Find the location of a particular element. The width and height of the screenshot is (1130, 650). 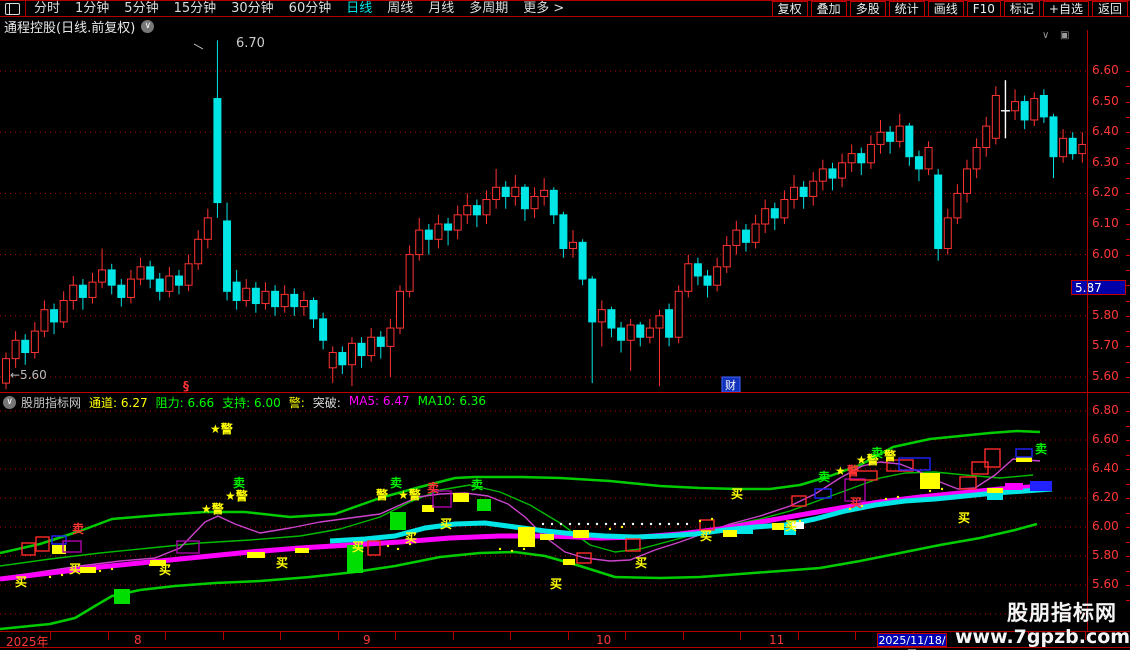

watermark-site-name: 股朋指标网 is located at coordinates (1062, 613).